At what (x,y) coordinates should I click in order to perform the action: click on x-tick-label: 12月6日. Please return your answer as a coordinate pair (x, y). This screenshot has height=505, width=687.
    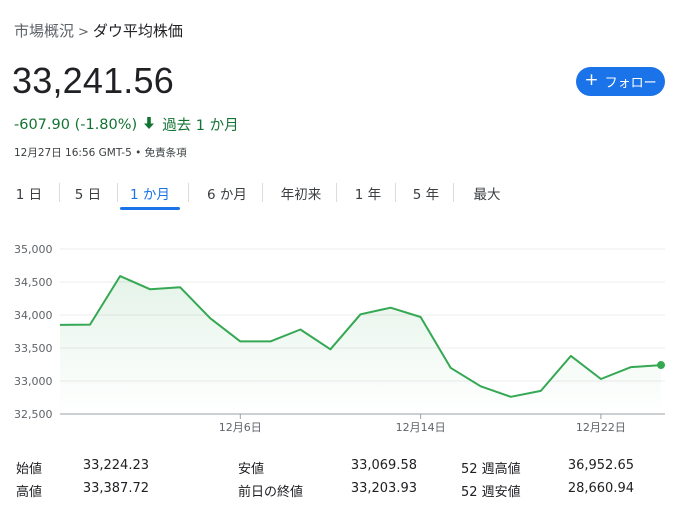
    Looking at the image, I should click on (240, 427).